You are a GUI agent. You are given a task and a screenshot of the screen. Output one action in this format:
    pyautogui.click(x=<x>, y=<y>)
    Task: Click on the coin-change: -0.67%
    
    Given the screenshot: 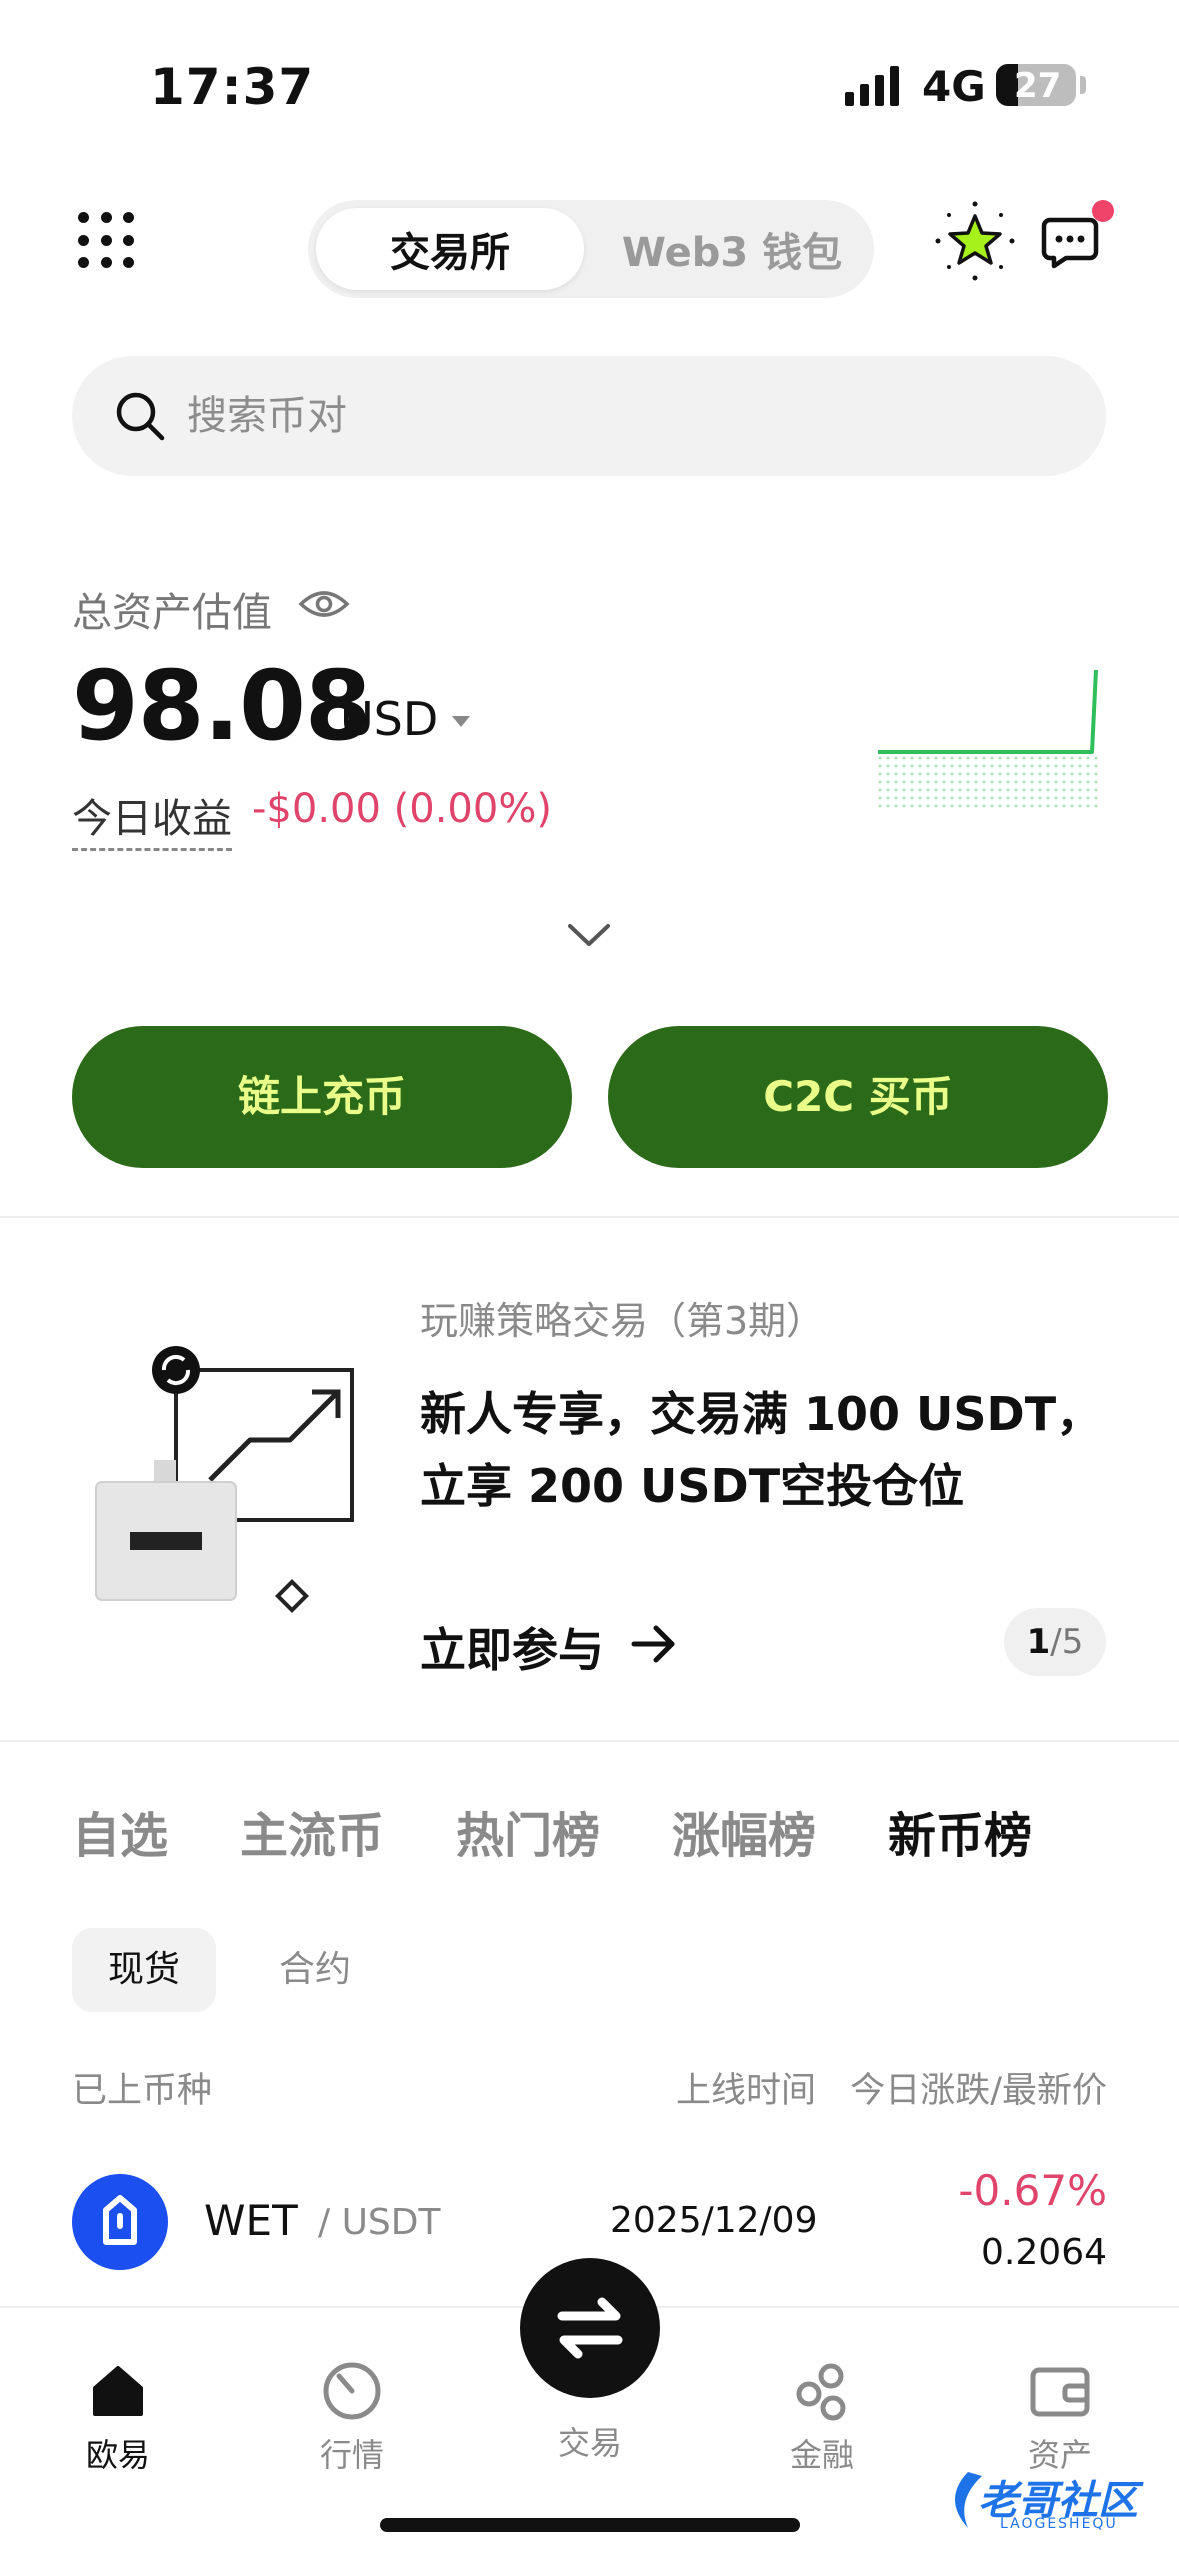 What is the action you would take?
    pyautogui.click(x=1032, y=2190)
    